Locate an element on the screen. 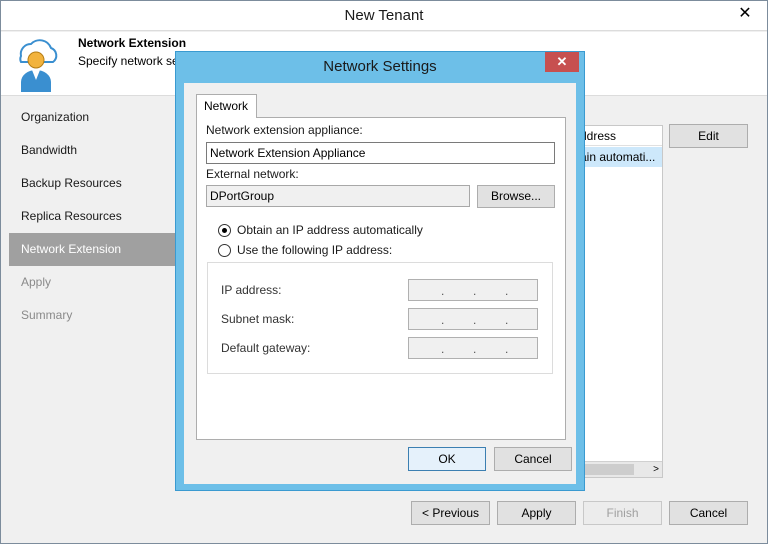 Image resolution: width=768 pixels, height=544 pixels. step-summary: Summary is located at coordinates (47, 315).